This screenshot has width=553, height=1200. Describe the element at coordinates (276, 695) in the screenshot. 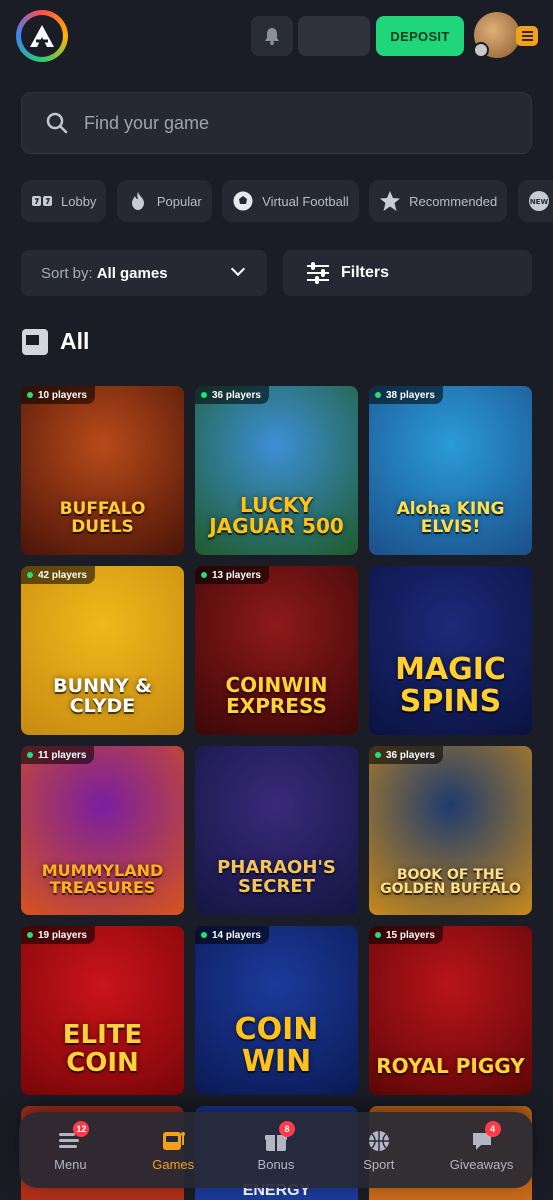

I see `game-title: COINWIN EXPRESS` at that location.